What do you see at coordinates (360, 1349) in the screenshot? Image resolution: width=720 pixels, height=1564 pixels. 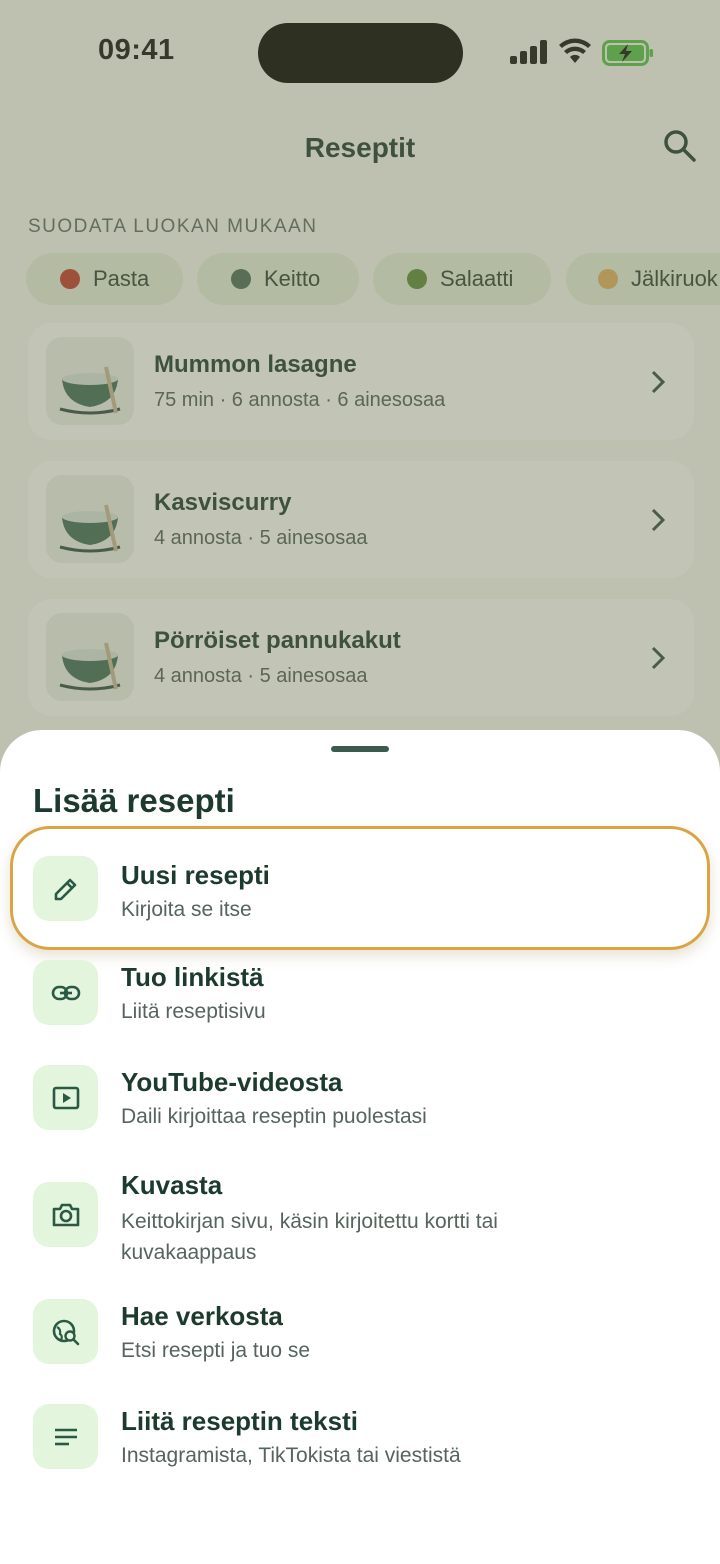 I see `option-web-search: Hae verkosta Etsi resepti ja tuo se` at bounding box center [360, 1349].